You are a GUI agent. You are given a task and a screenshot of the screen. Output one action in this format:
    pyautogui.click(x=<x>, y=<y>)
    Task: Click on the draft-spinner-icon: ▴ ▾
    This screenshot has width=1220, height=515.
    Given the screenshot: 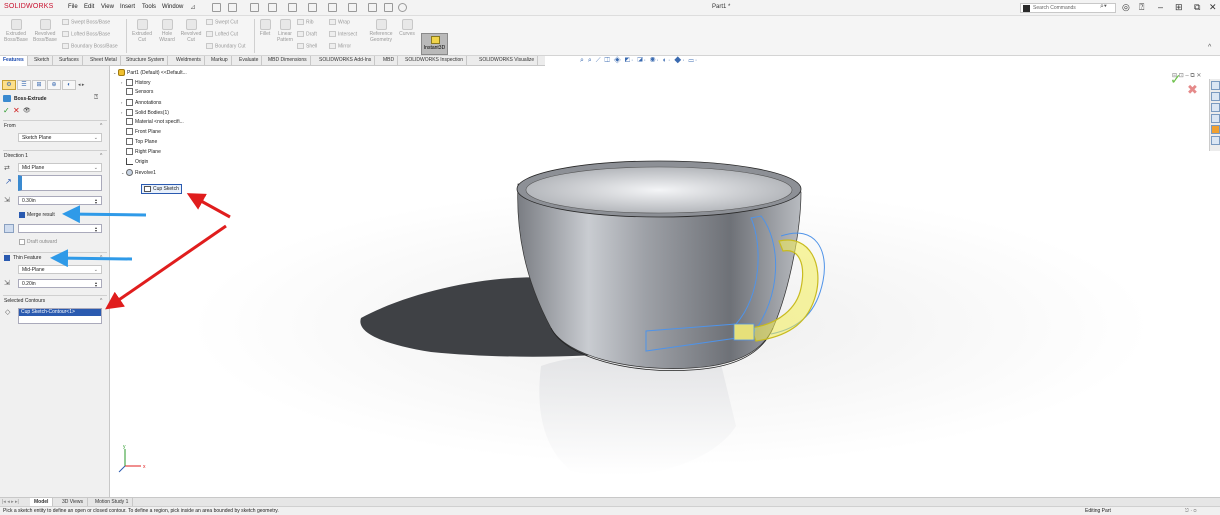 What is the action you would take?
    pyautogui.click(x=97, y=229)
    